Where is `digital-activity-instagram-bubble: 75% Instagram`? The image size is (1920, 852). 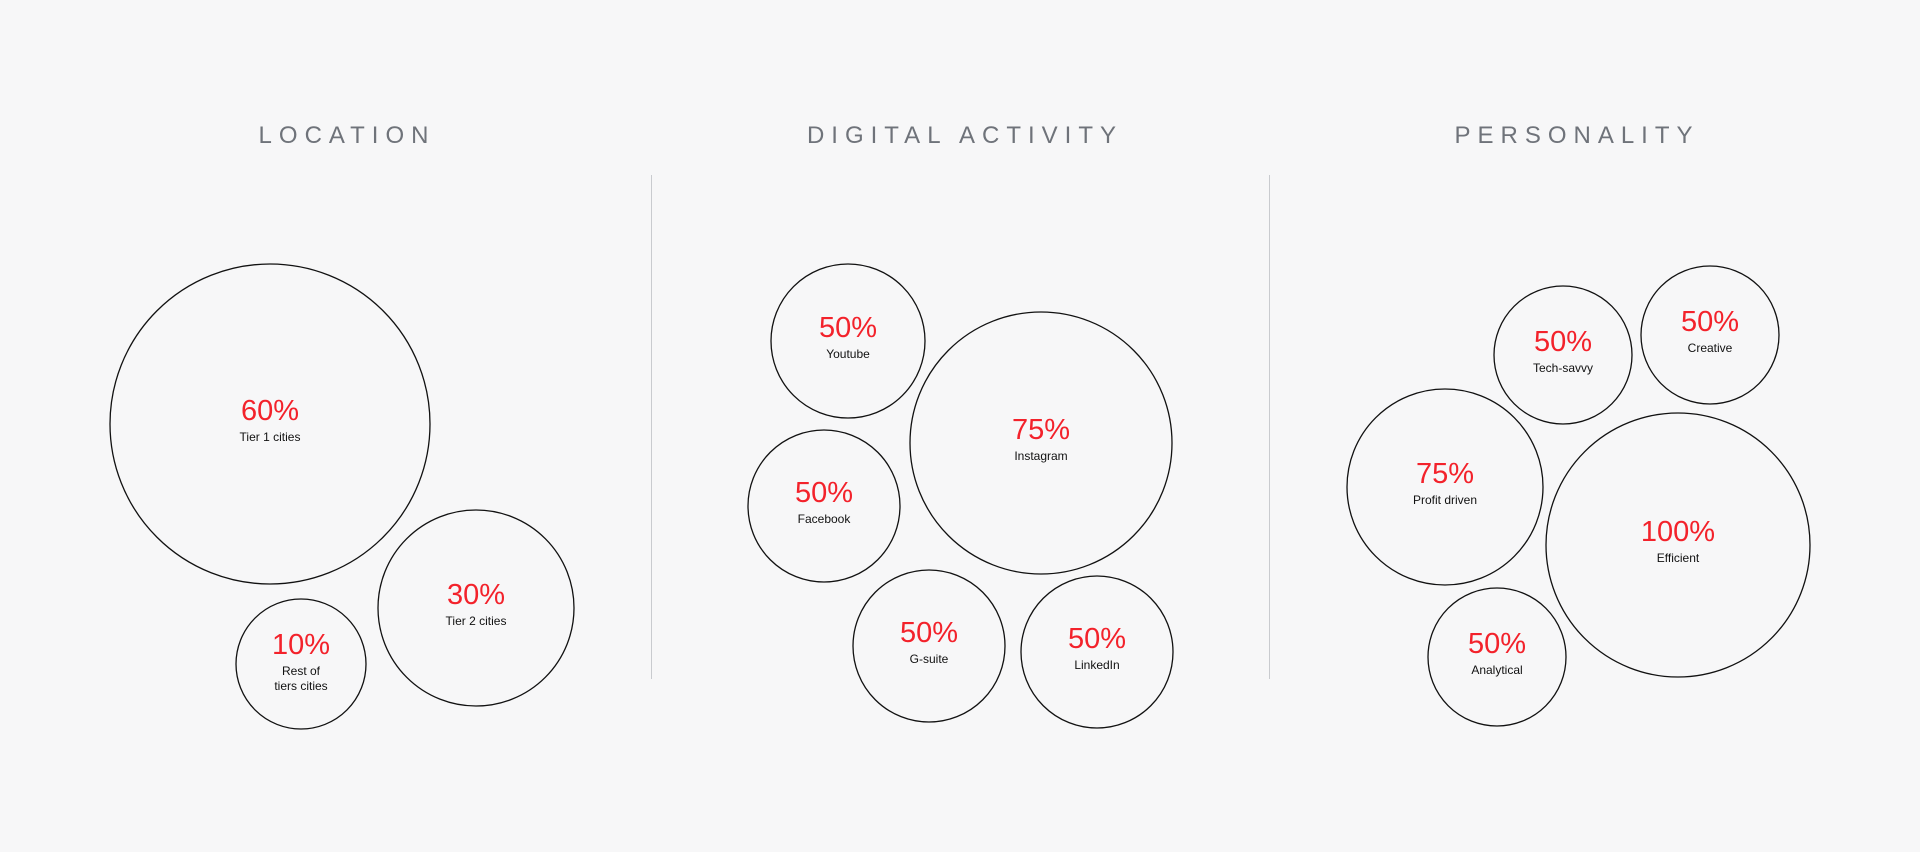
digital-activity-instagram-bubble: 75% Instagram is located at coordinates (1041, 443).